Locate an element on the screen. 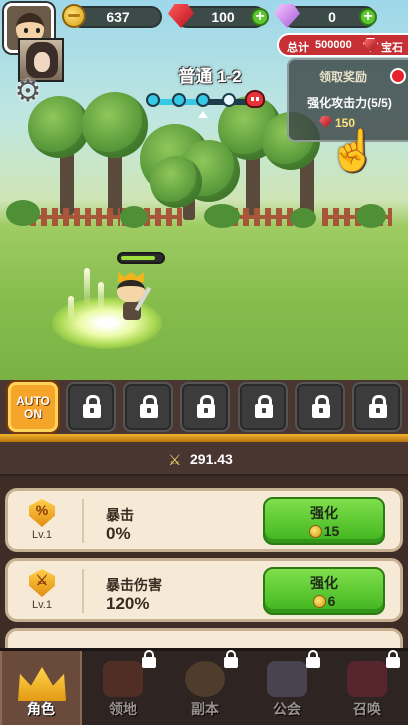 Image resolution: width=408 pixels, height=725 pixels. pointing-hand-icon: ☝ is located at coordinates (353, 151).